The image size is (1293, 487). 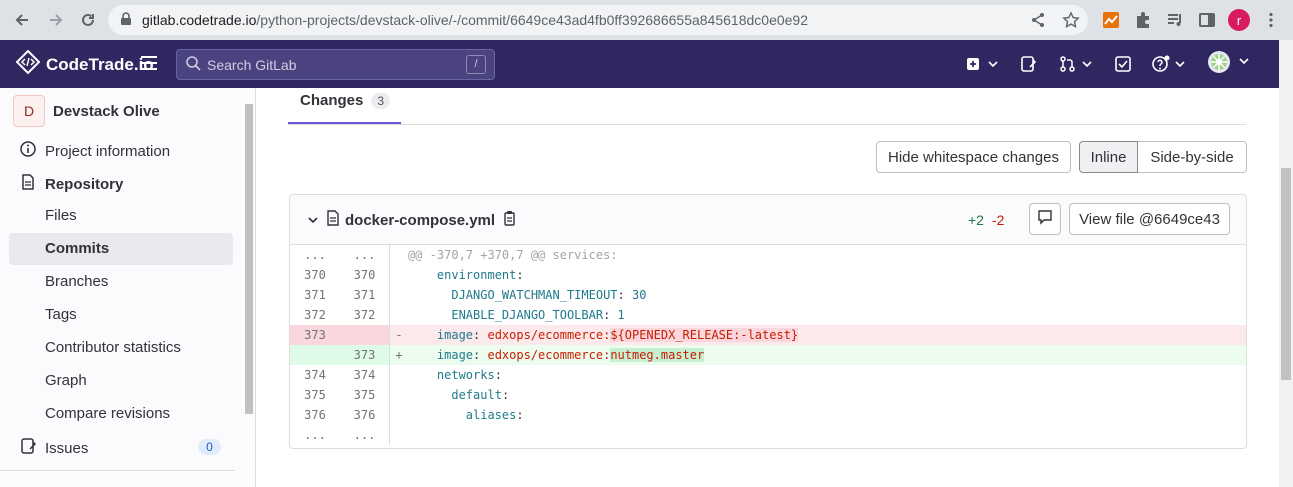 What do you see at coordinates (365, 335) in the screenshot?
I see `new-line-number` at bounding box center [365, 335].